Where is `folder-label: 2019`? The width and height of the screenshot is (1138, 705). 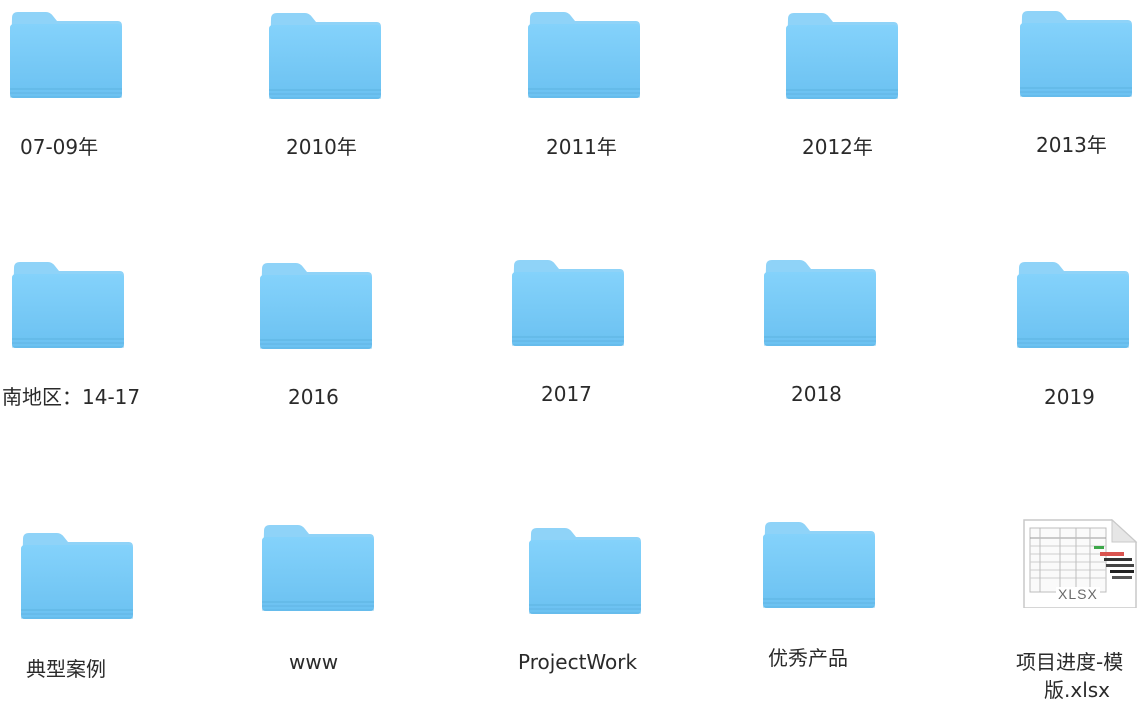 folder-label: 2019 is located at coordinates (1069, 397).